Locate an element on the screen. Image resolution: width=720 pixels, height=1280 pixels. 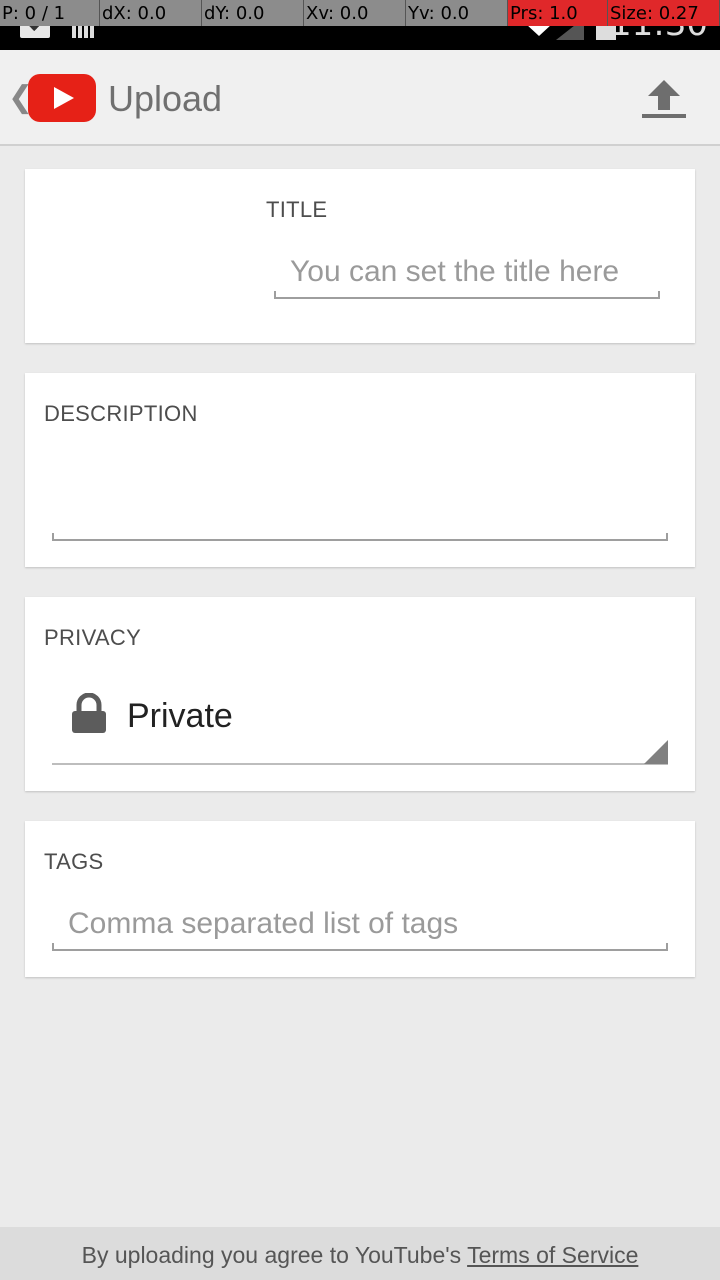
description-input is located at coordinates (360, 498).